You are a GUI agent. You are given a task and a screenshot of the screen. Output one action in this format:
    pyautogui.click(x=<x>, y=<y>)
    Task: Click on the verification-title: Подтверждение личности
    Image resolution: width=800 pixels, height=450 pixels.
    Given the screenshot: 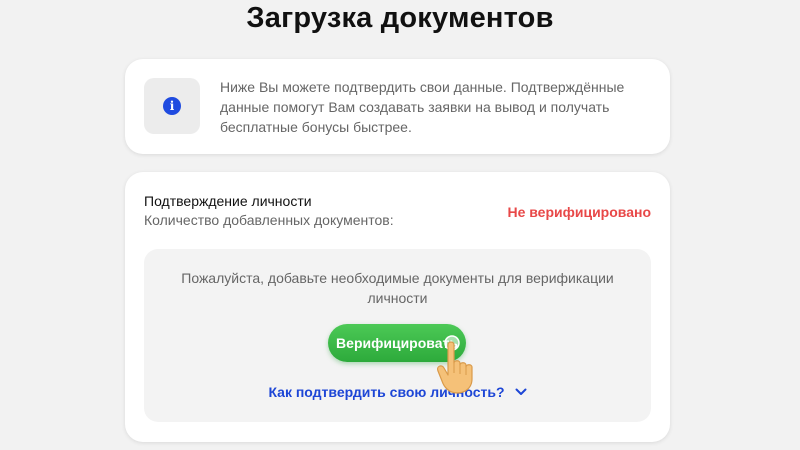 What is the action you would take?
    pyautogui.click(x=228, y=201)
    